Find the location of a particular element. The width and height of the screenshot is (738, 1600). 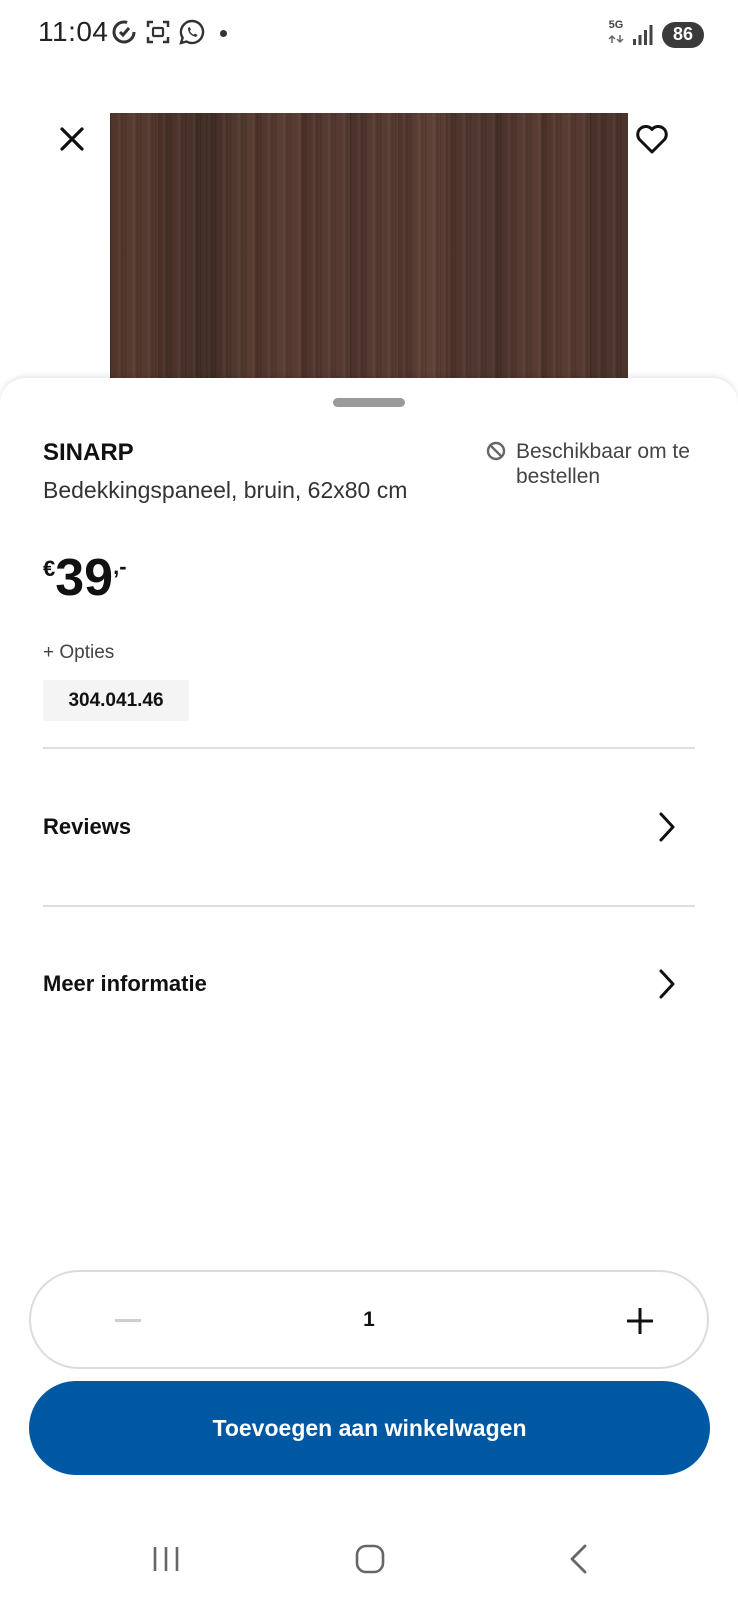

back-button is located at coordinates (578, 1559).